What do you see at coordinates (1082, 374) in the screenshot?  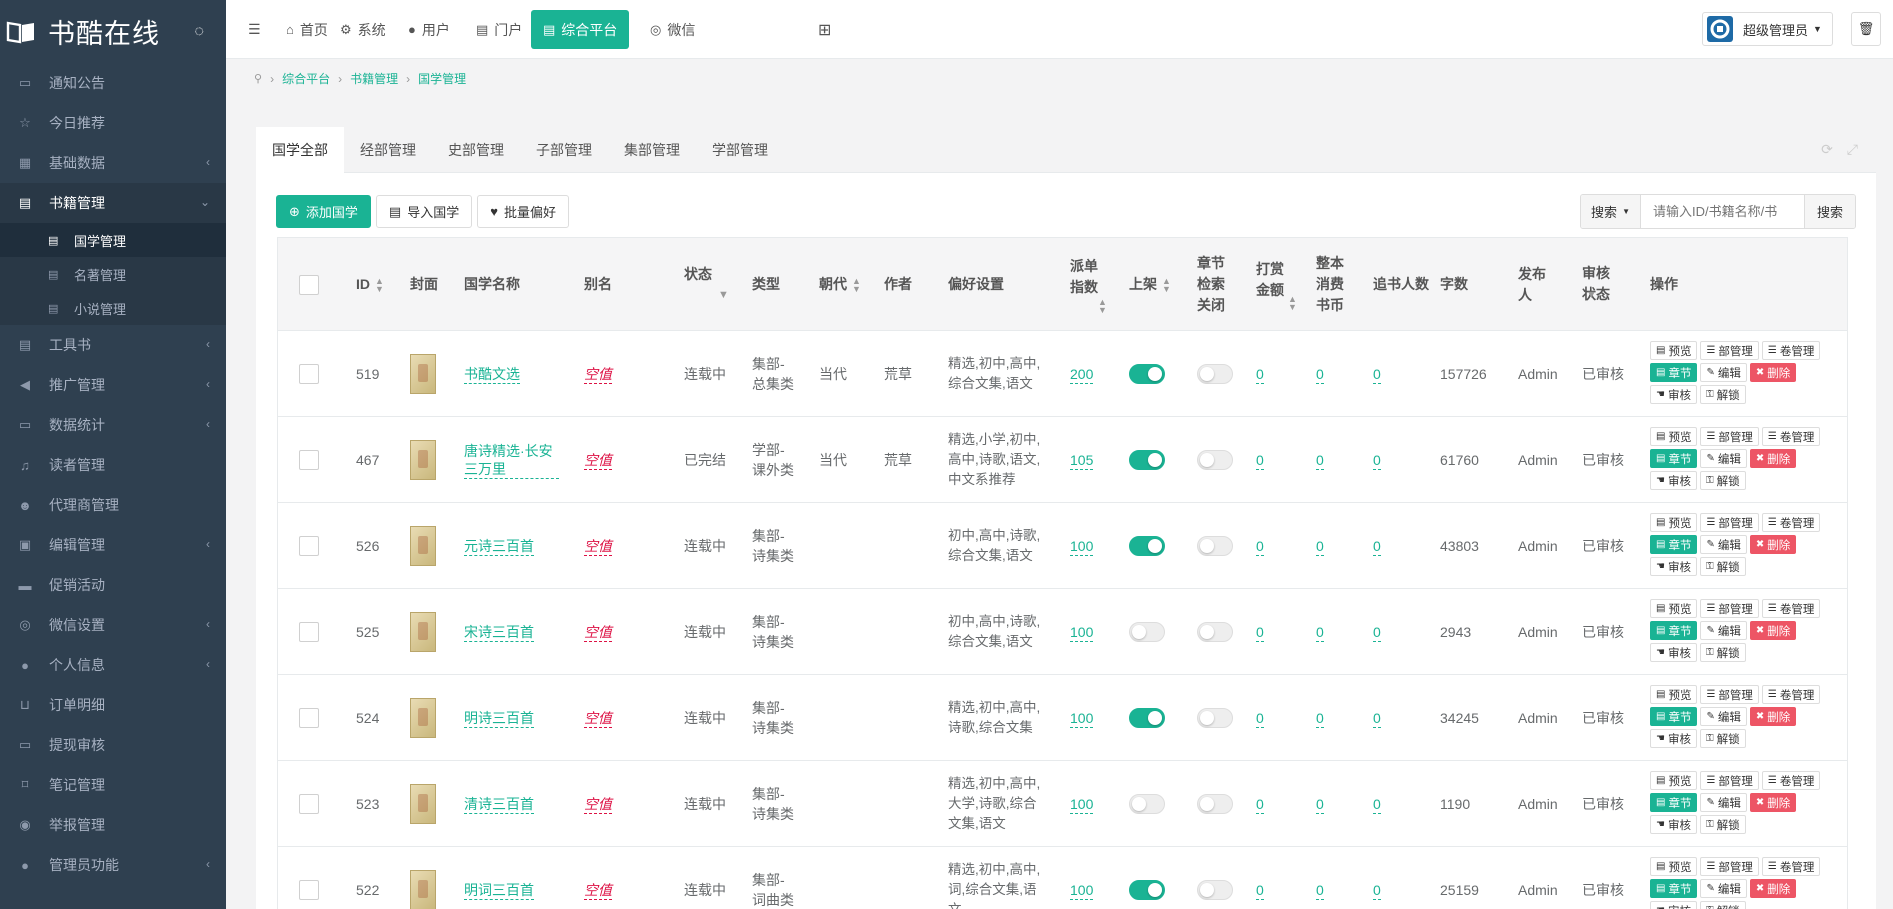 I see `dispatch-editable: 200` at bounding box center [1082, 374].